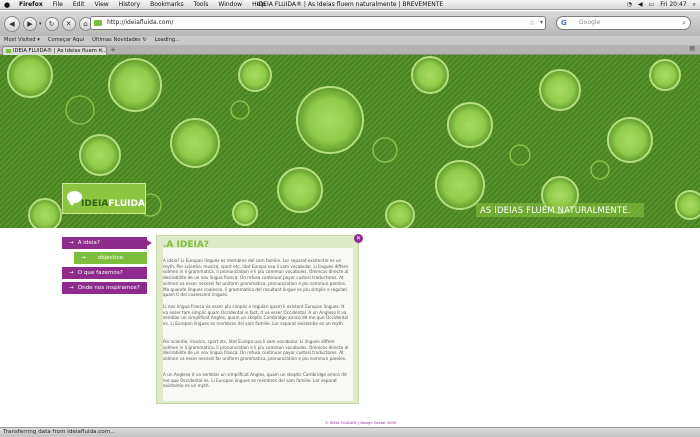 Image resolution: width=700 pixels, height=437 pixels. I want to click on battery-icon: ▭, so click(652, 5).